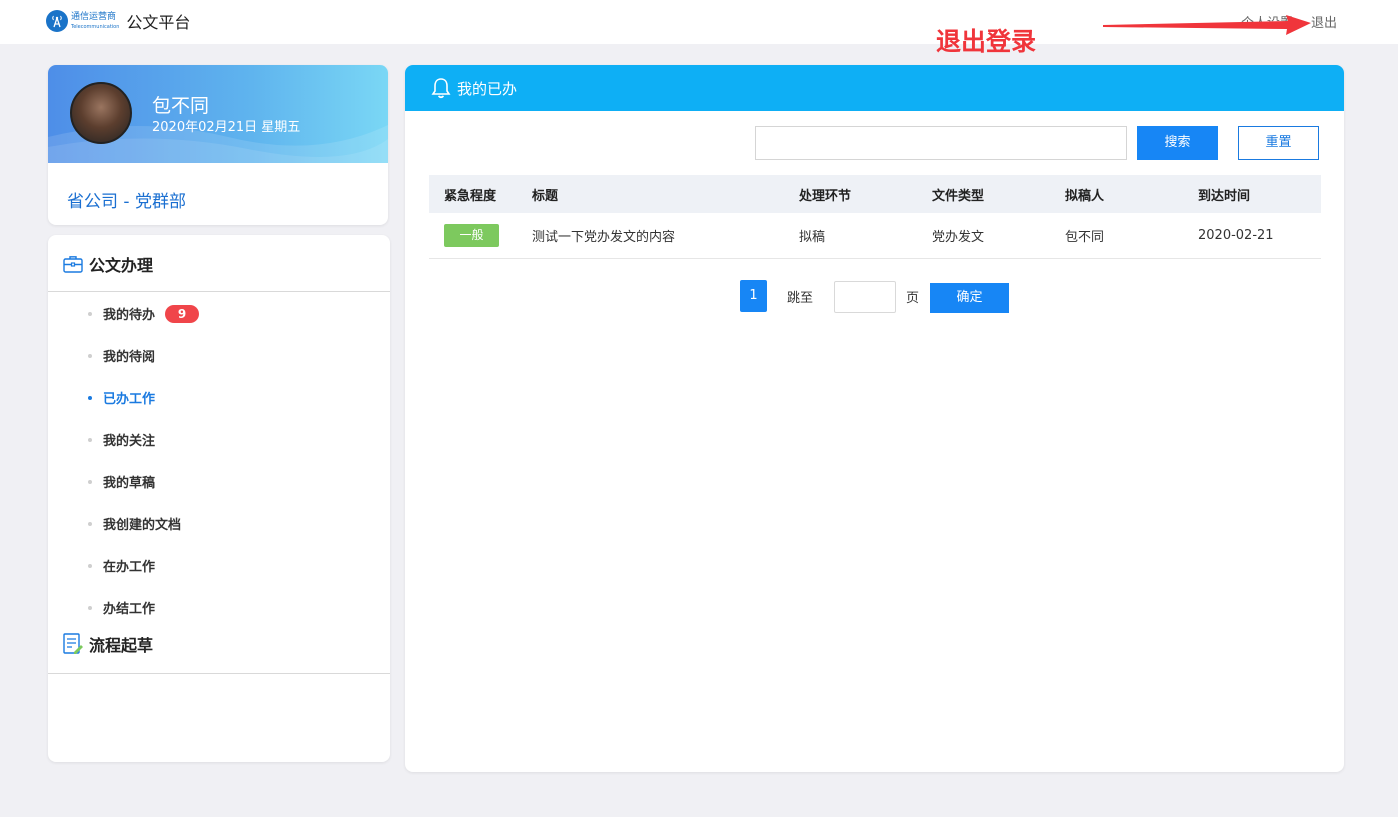  I want to click on search-input, so click(941, 143).